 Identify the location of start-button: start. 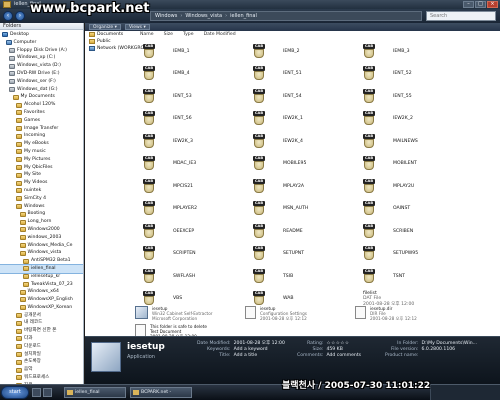
(15, 392).